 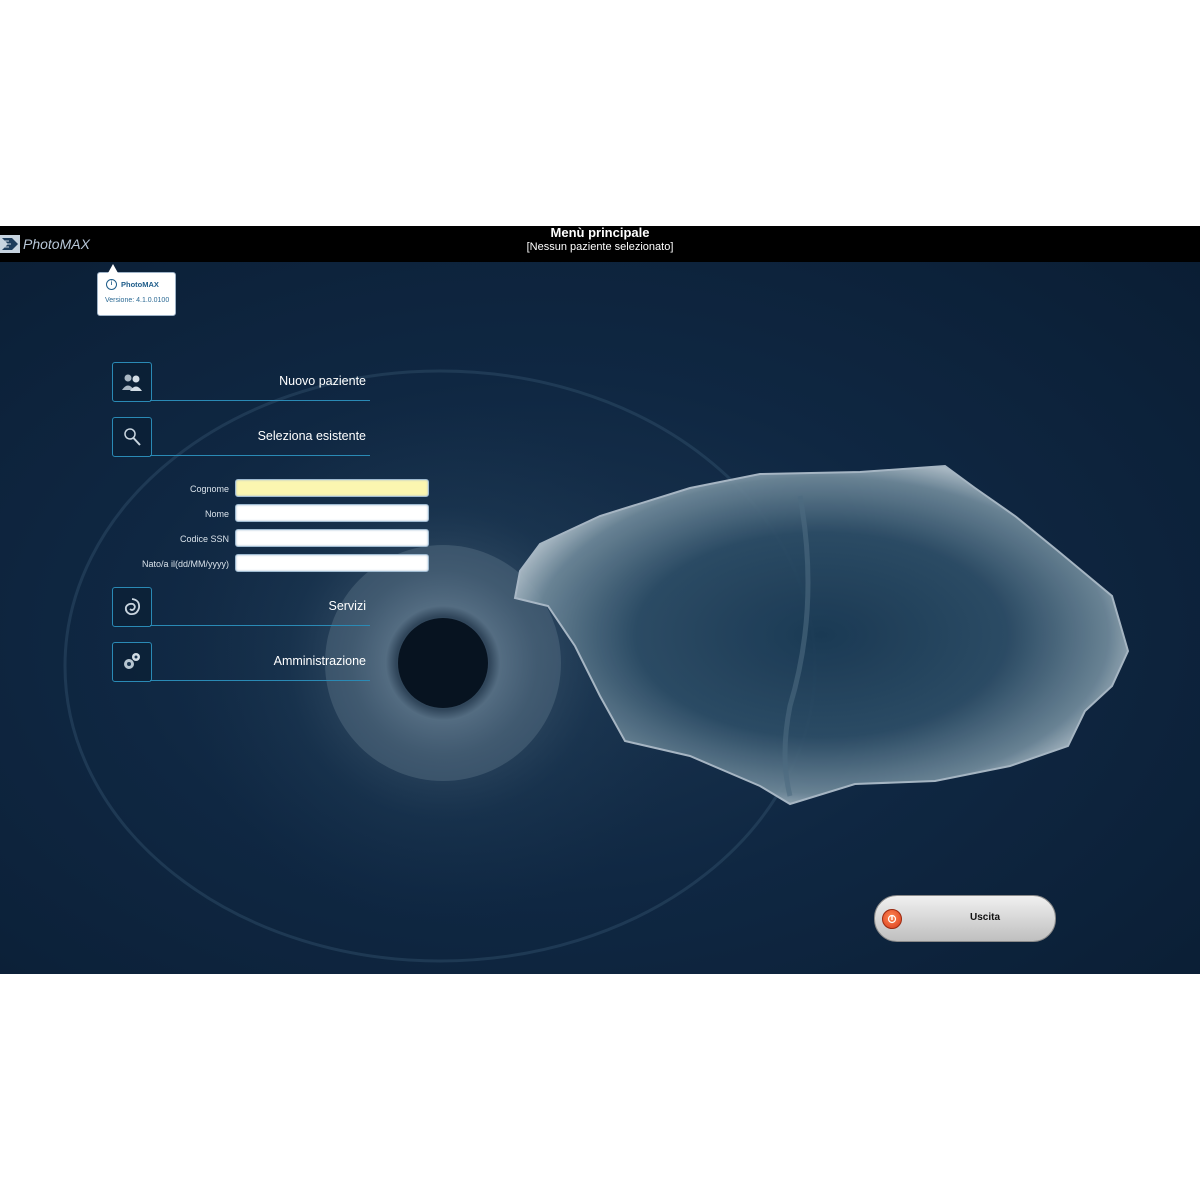 I want to click on exit-label: Uscita, so click(x=985, y=917).